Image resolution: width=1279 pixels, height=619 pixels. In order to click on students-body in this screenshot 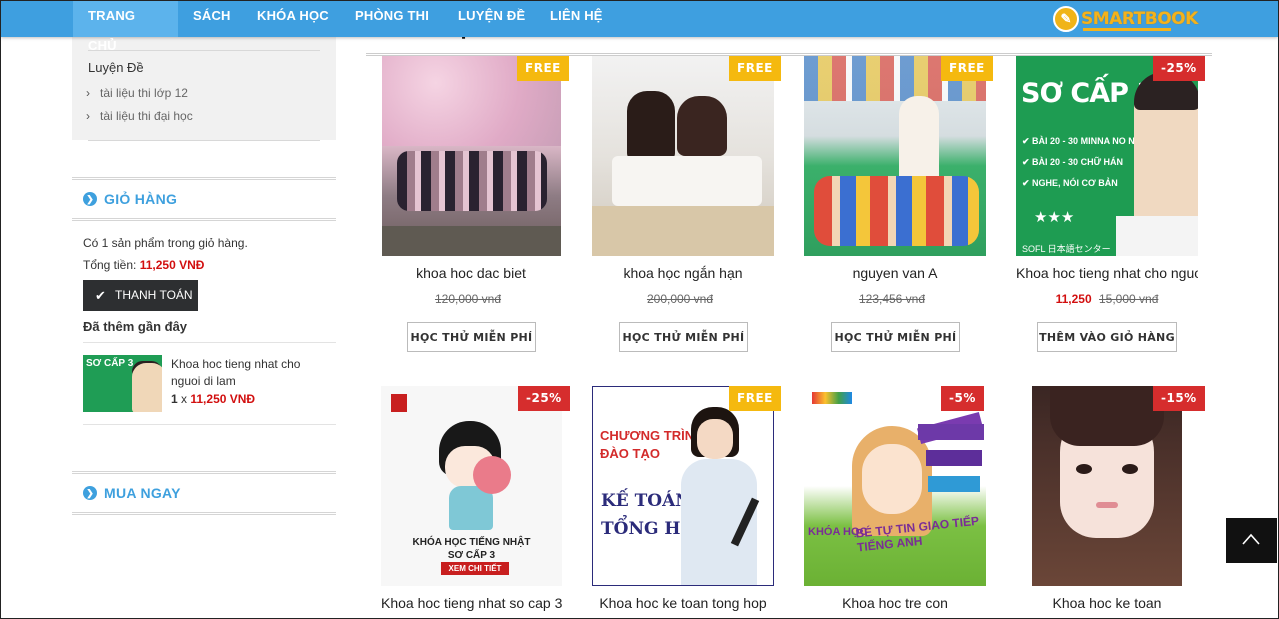, I will do `click(687, 181)`.